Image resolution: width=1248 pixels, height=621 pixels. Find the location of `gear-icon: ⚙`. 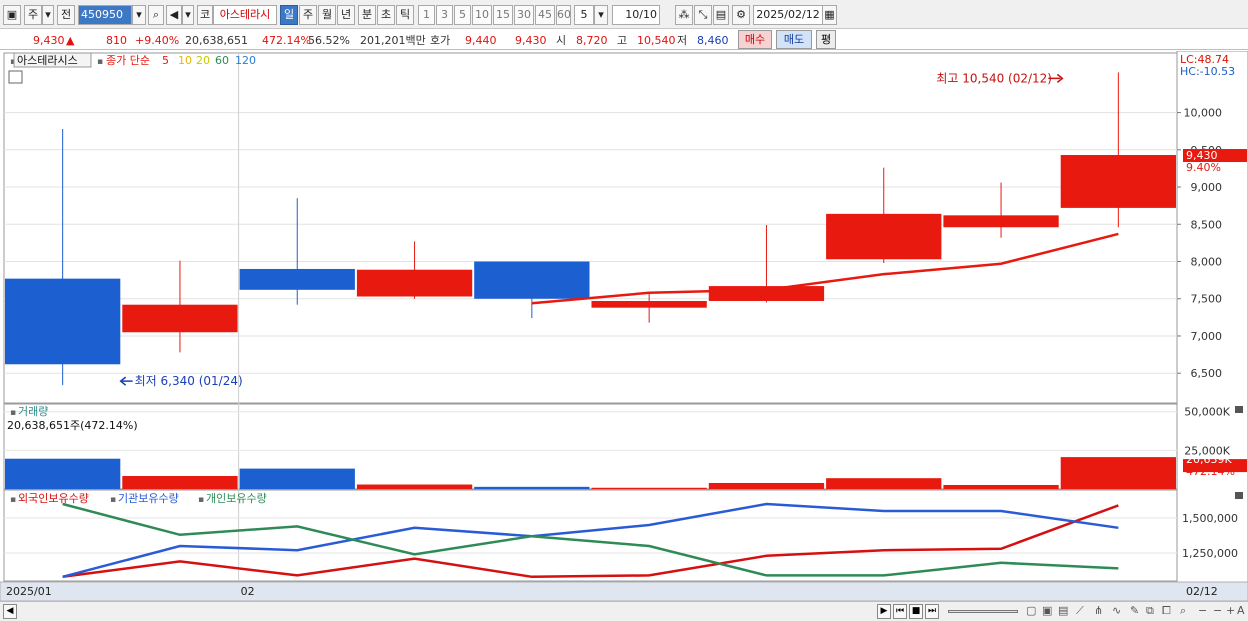

gear-icon: ⚙ is located at coordinates (741, 15).